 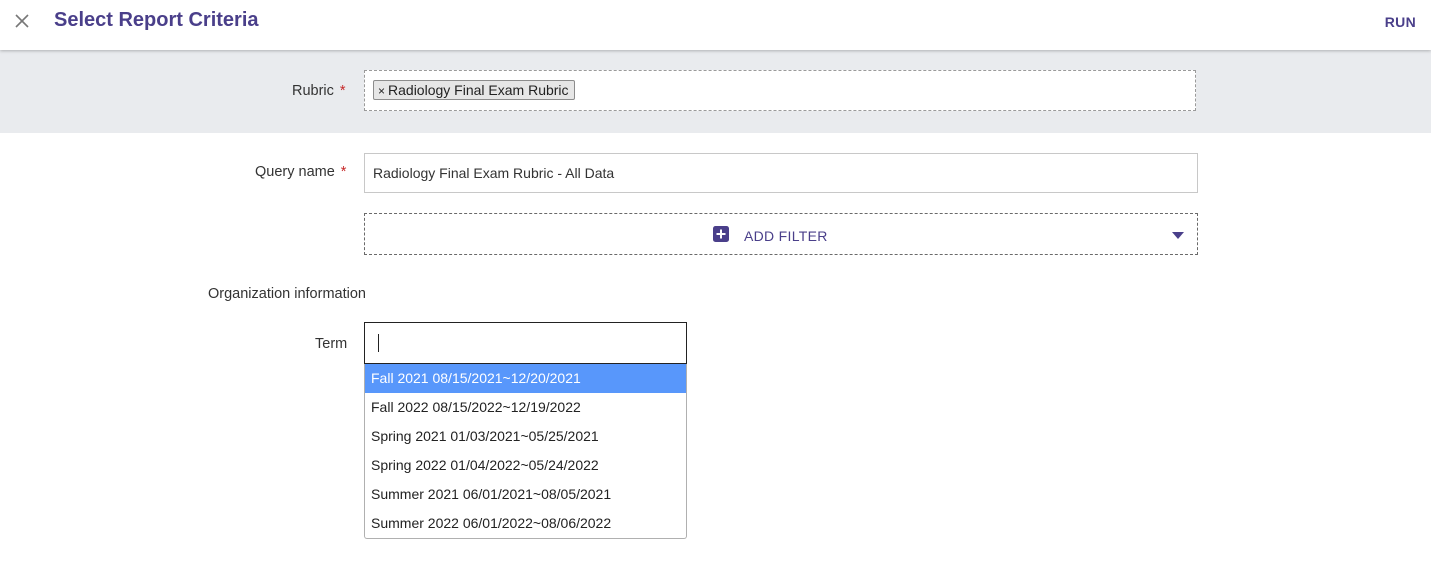 I want to click on page-title: Select Report Criteria, so click(x=156, y=20).